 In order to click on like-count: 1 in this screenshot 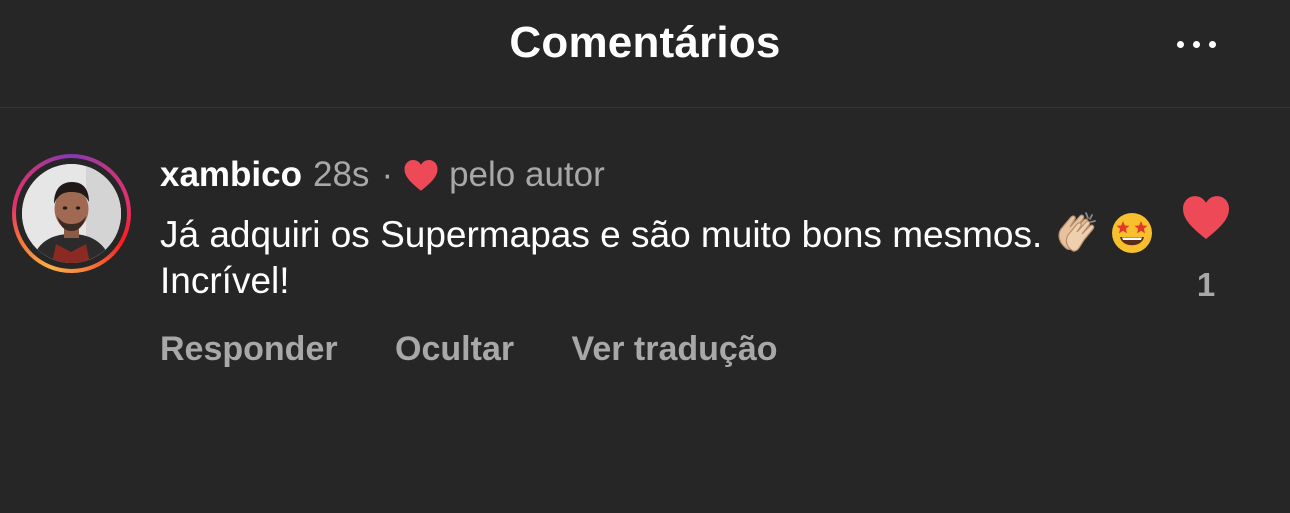, I will do `click(1206, 284)`.